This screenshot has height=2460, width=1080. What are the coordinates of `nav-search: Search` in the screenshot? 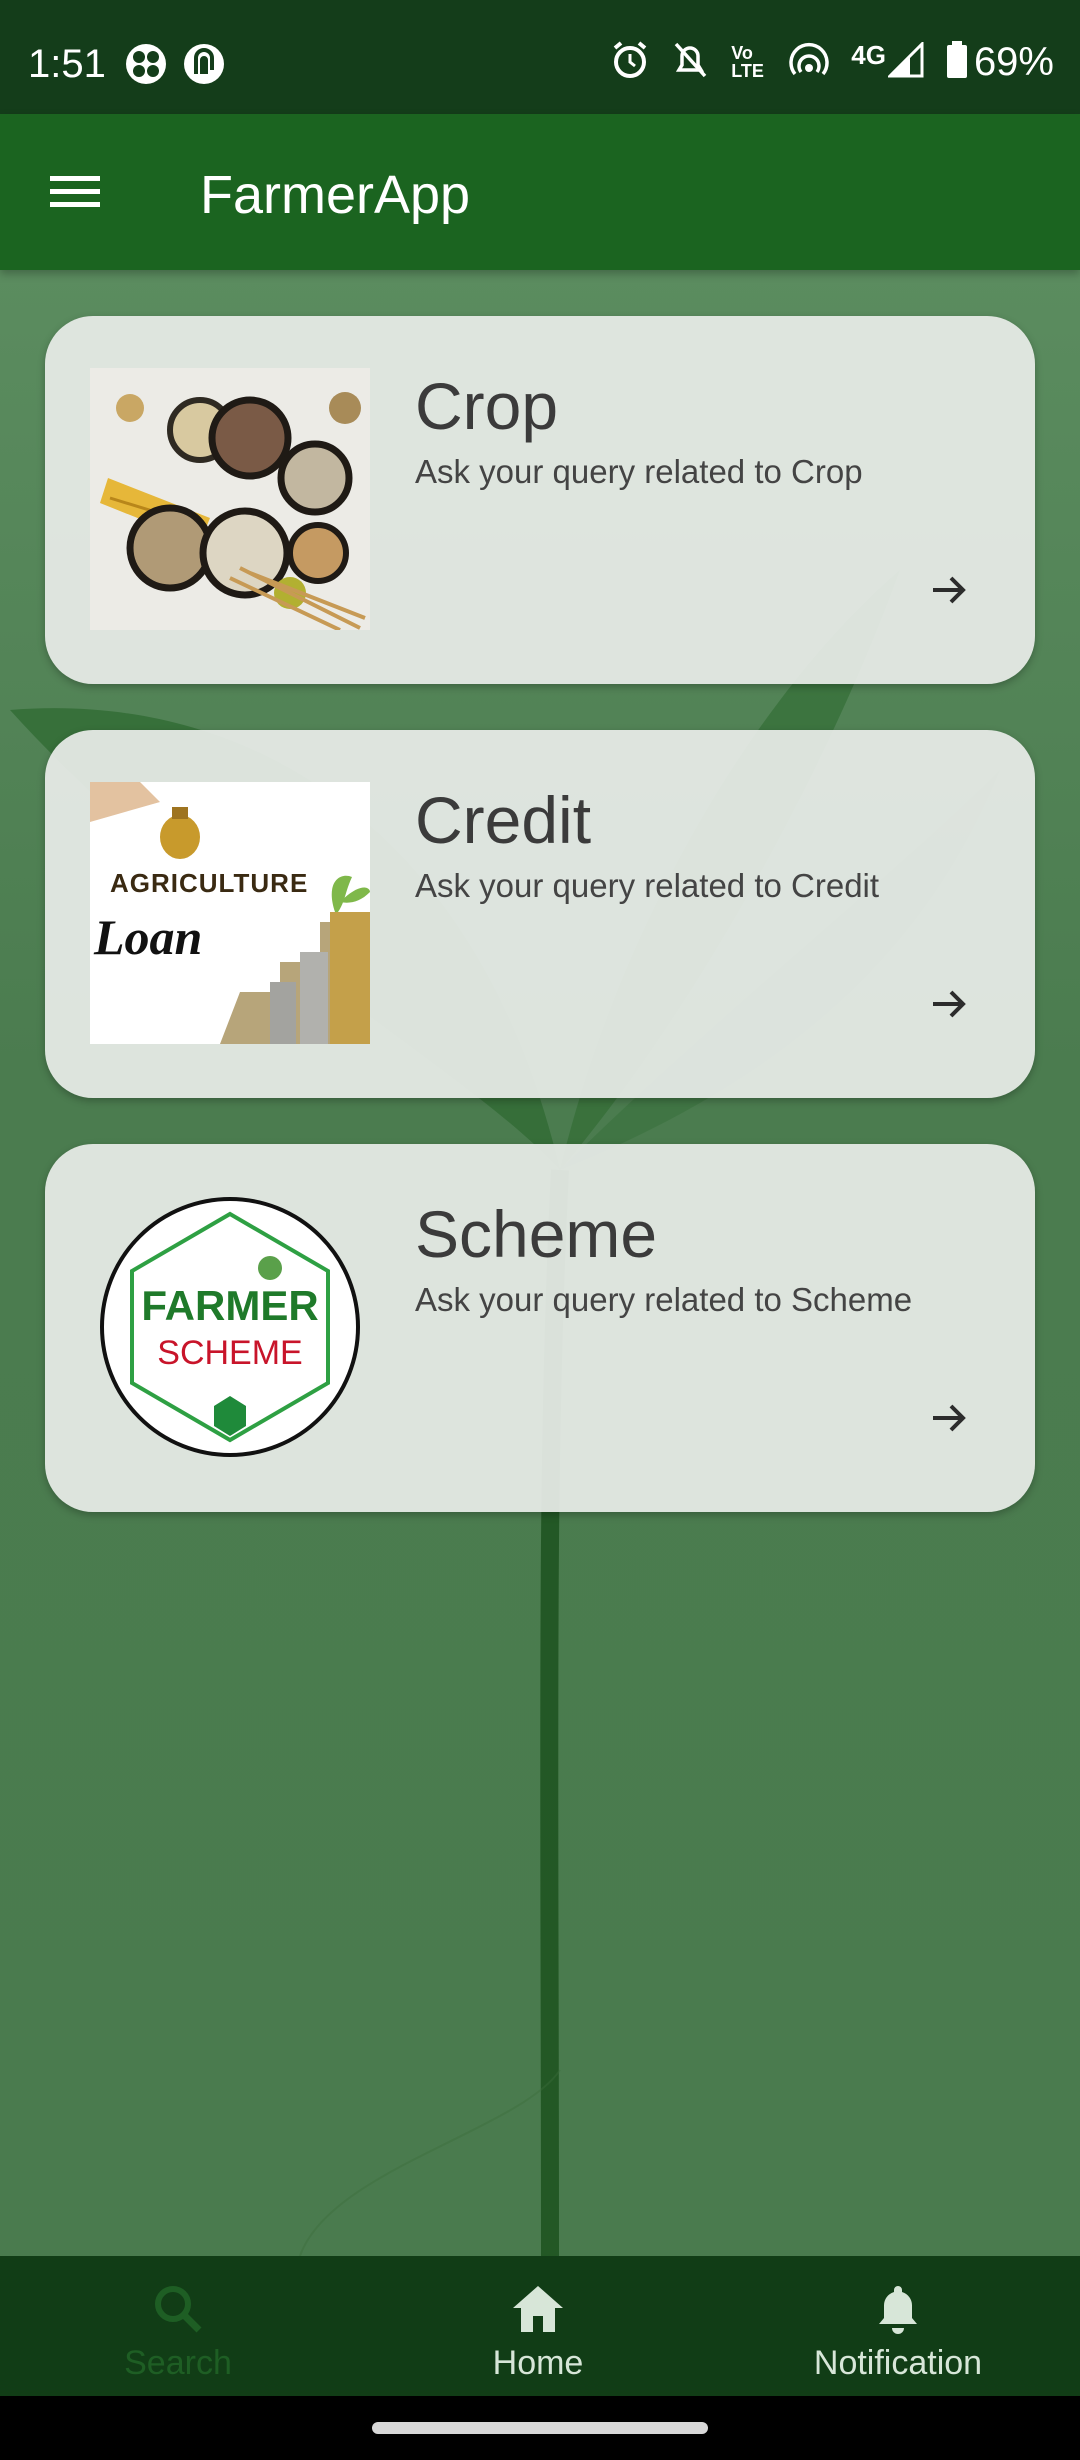 It's located at (178, 2332).